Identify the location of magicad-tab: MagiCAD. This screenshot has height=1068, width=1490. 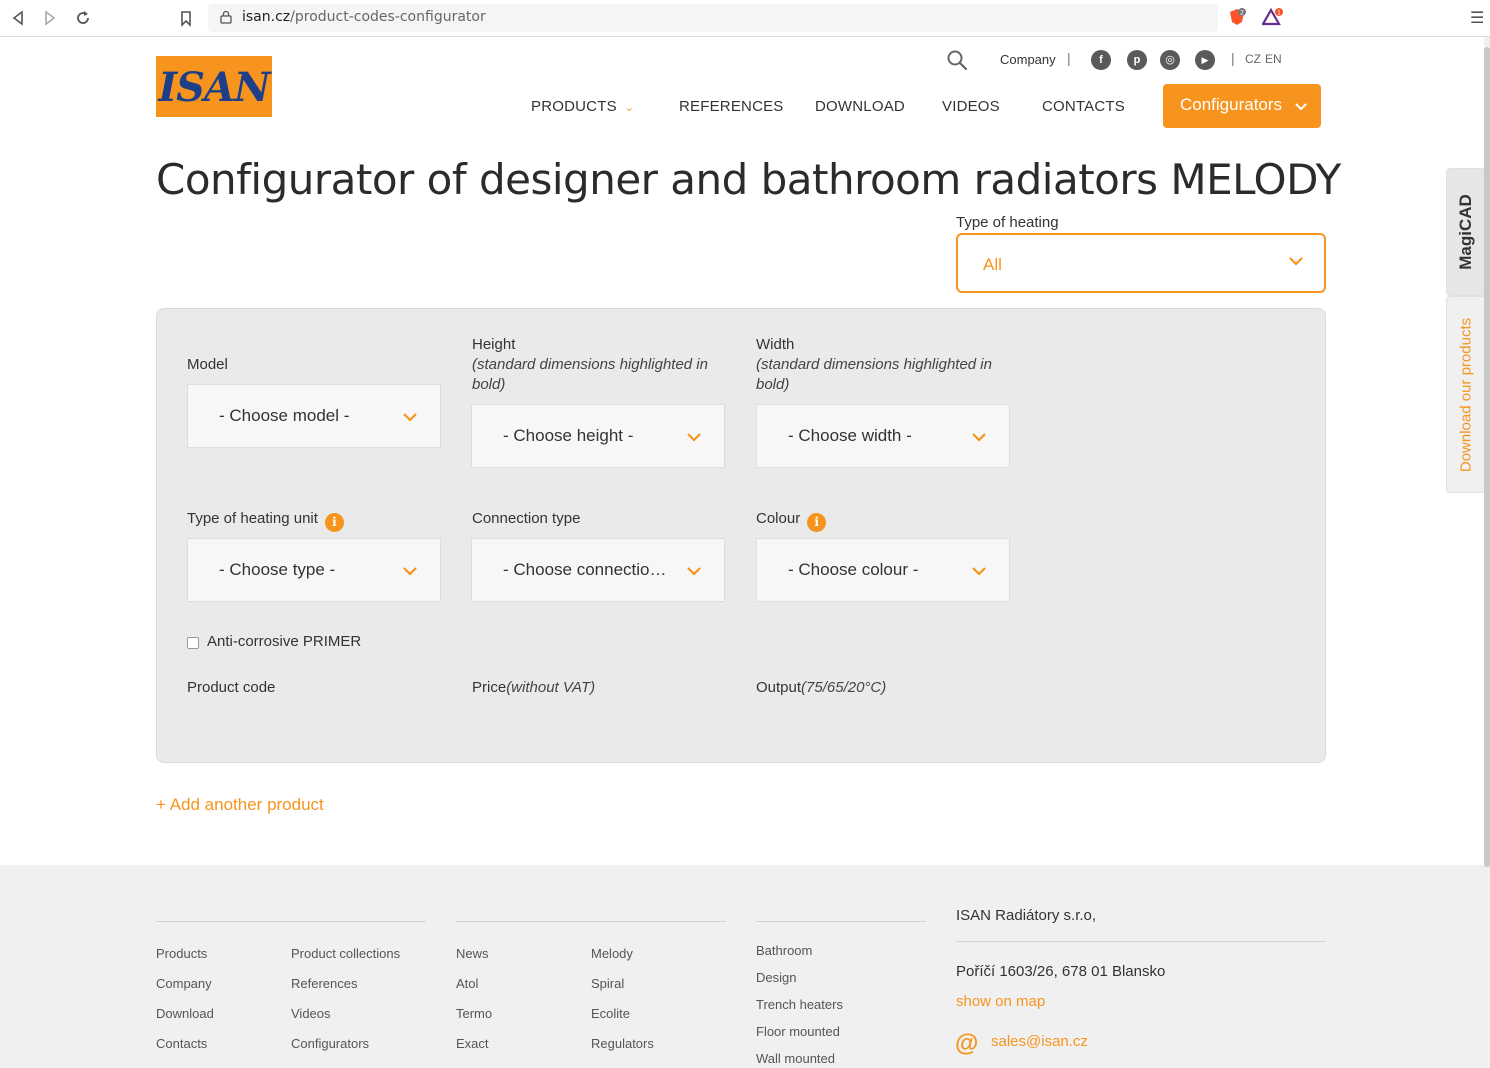
(1465, 232).